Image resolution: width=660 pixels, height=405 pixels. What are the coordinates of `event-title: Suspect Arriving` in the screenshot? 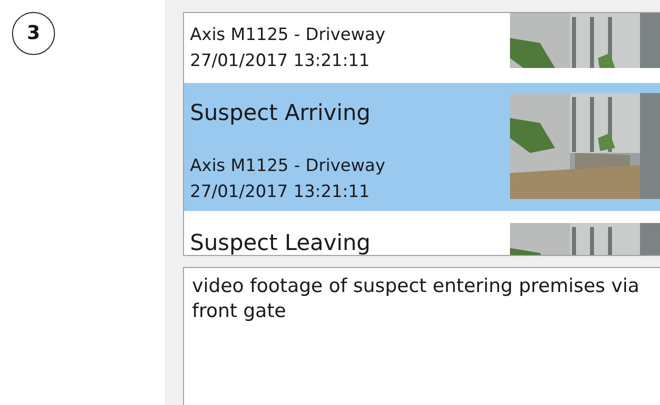 It's located at (281, 114).